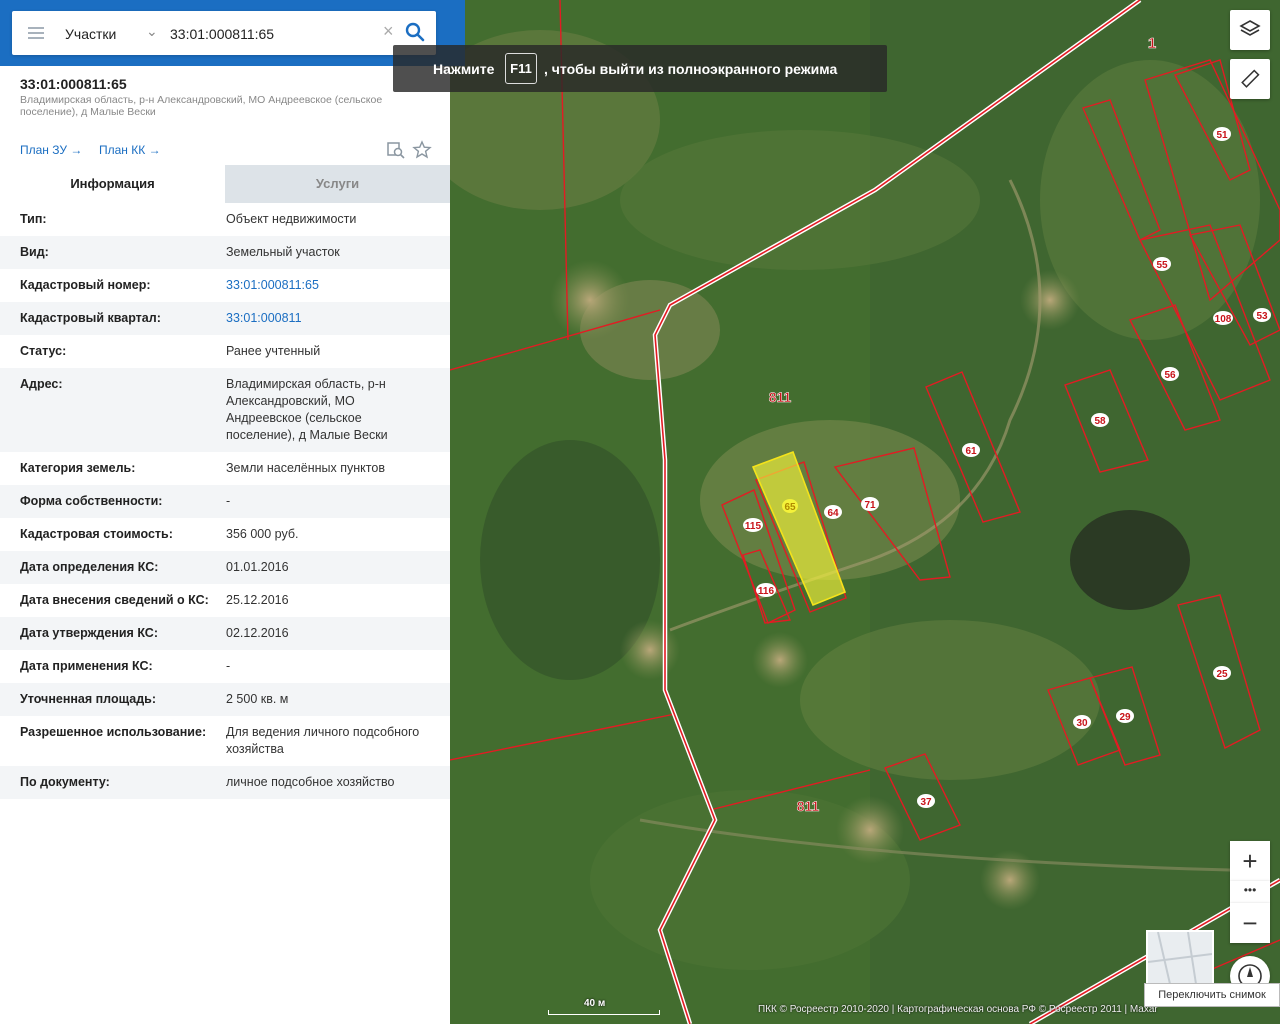  I want to click on map-label: 37, so click(926, 802).